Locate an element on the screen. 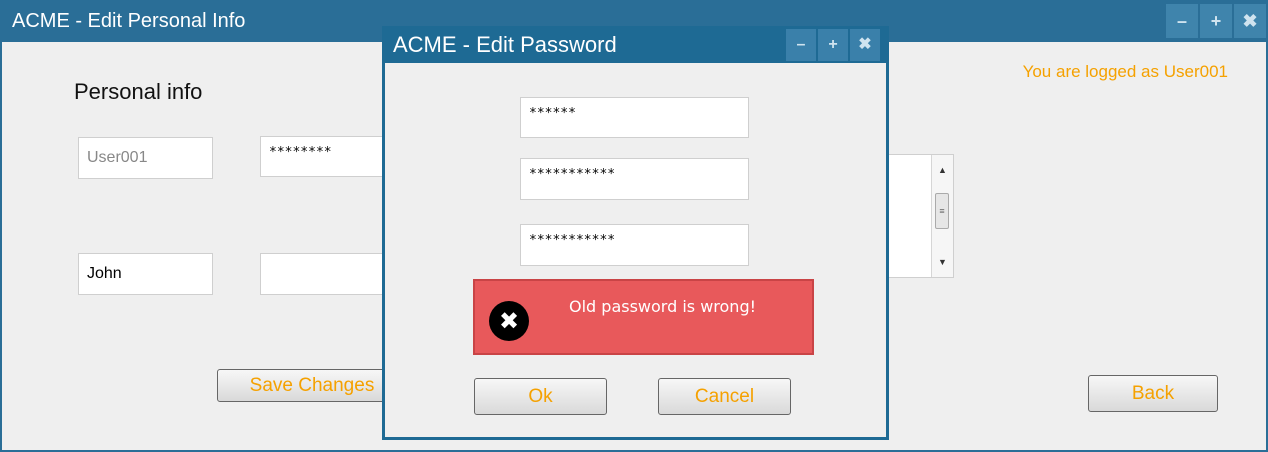  confirm-password-field: *********** is located at coordinates (634, 245).